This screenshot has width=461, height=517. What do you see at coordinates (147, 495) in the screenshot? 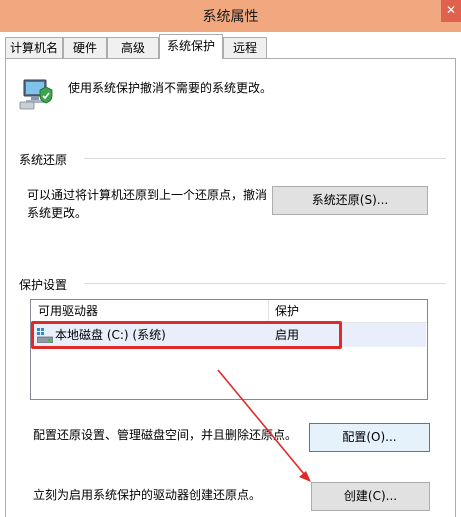
I see `create-text: 立刻为启用系统保护的驱动器创建还原点。` at bounding box center [147, 495].